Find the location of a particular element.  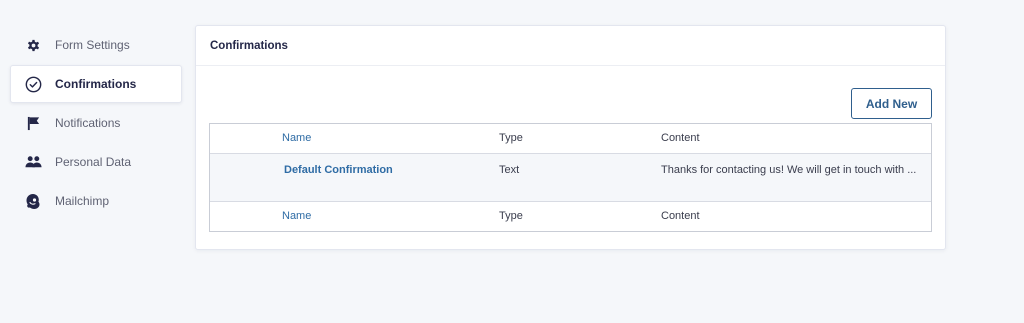

users-icon is located at coordinates (33, 162).